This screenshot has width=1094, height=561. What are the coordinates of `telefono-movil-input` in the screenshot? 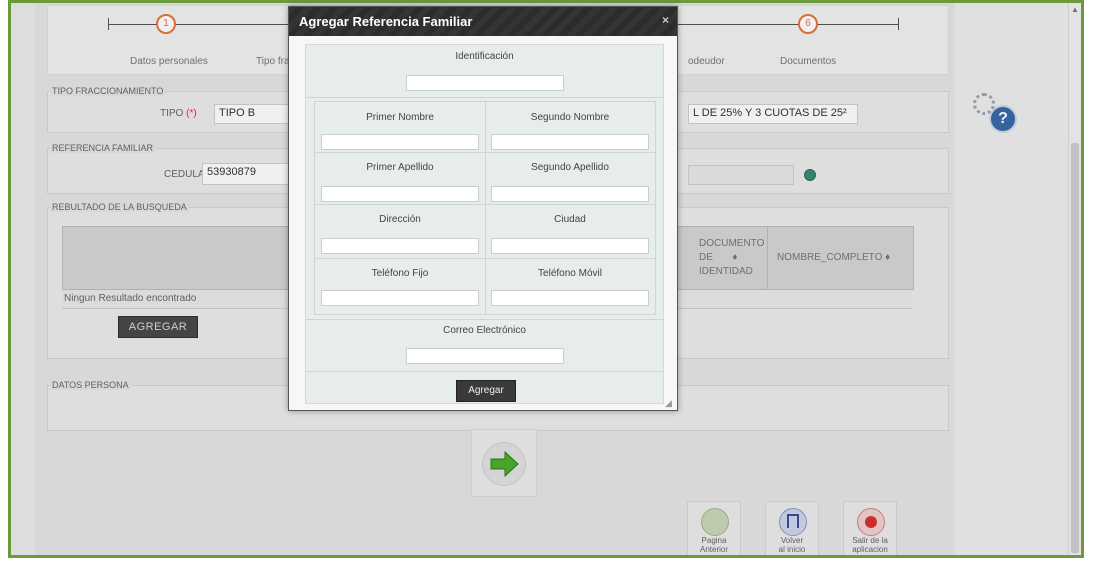 It's located at (570, 298).